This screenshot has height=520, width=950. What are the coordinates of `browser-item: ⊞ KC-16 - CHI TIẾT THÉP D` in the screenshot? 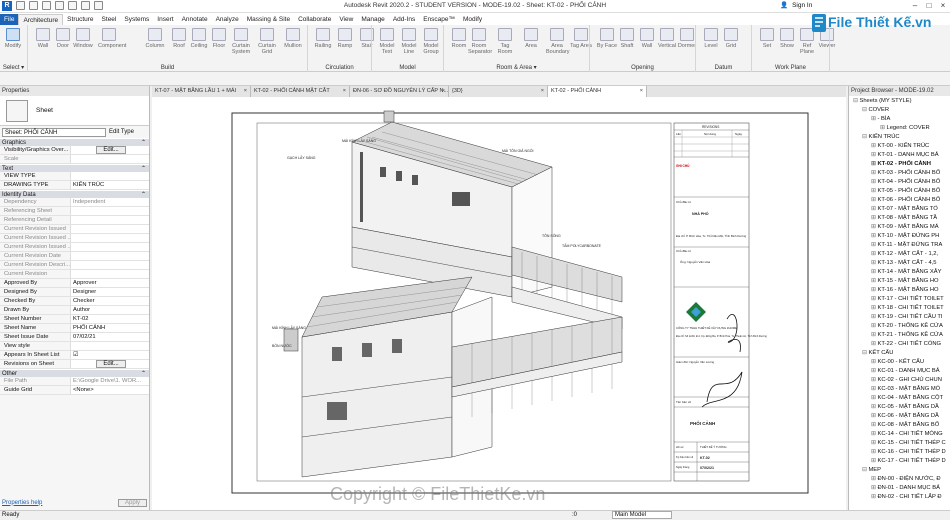 It's located at (899, 452).